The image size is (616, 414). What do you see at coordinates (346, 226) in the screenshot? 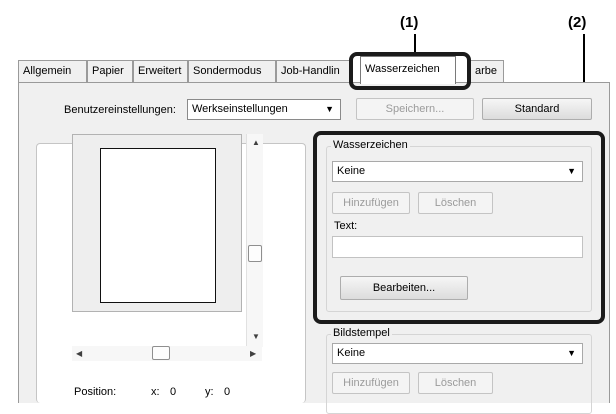
I see `watermark-text-label: Text:` at bounding box center [346, 226].